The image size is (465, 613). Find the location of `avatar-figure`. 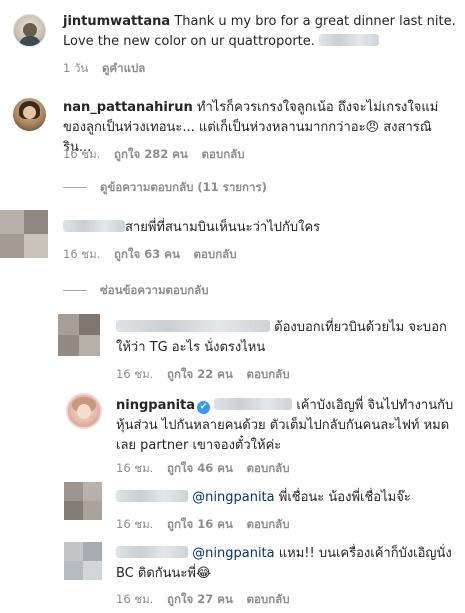

avatar-figure is located at coordinates (30, 30).